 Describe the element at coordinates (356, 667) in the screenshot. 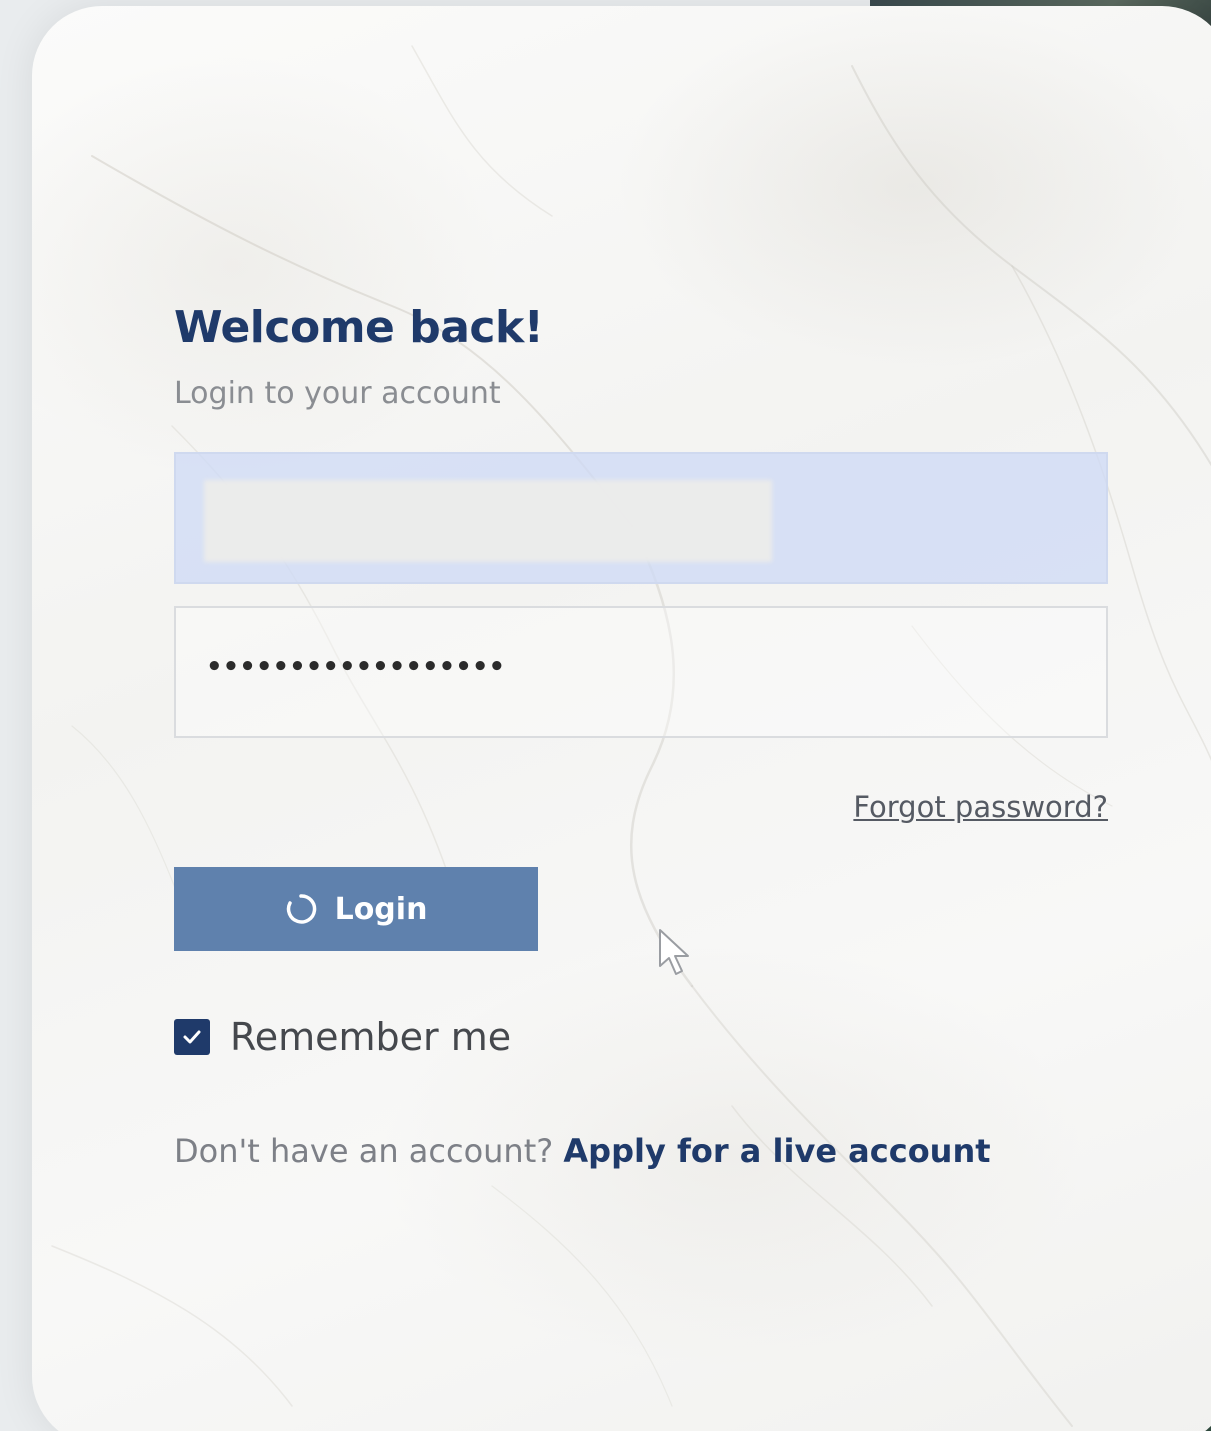

I see `password-value: ••••••••••••••••••` at that location.